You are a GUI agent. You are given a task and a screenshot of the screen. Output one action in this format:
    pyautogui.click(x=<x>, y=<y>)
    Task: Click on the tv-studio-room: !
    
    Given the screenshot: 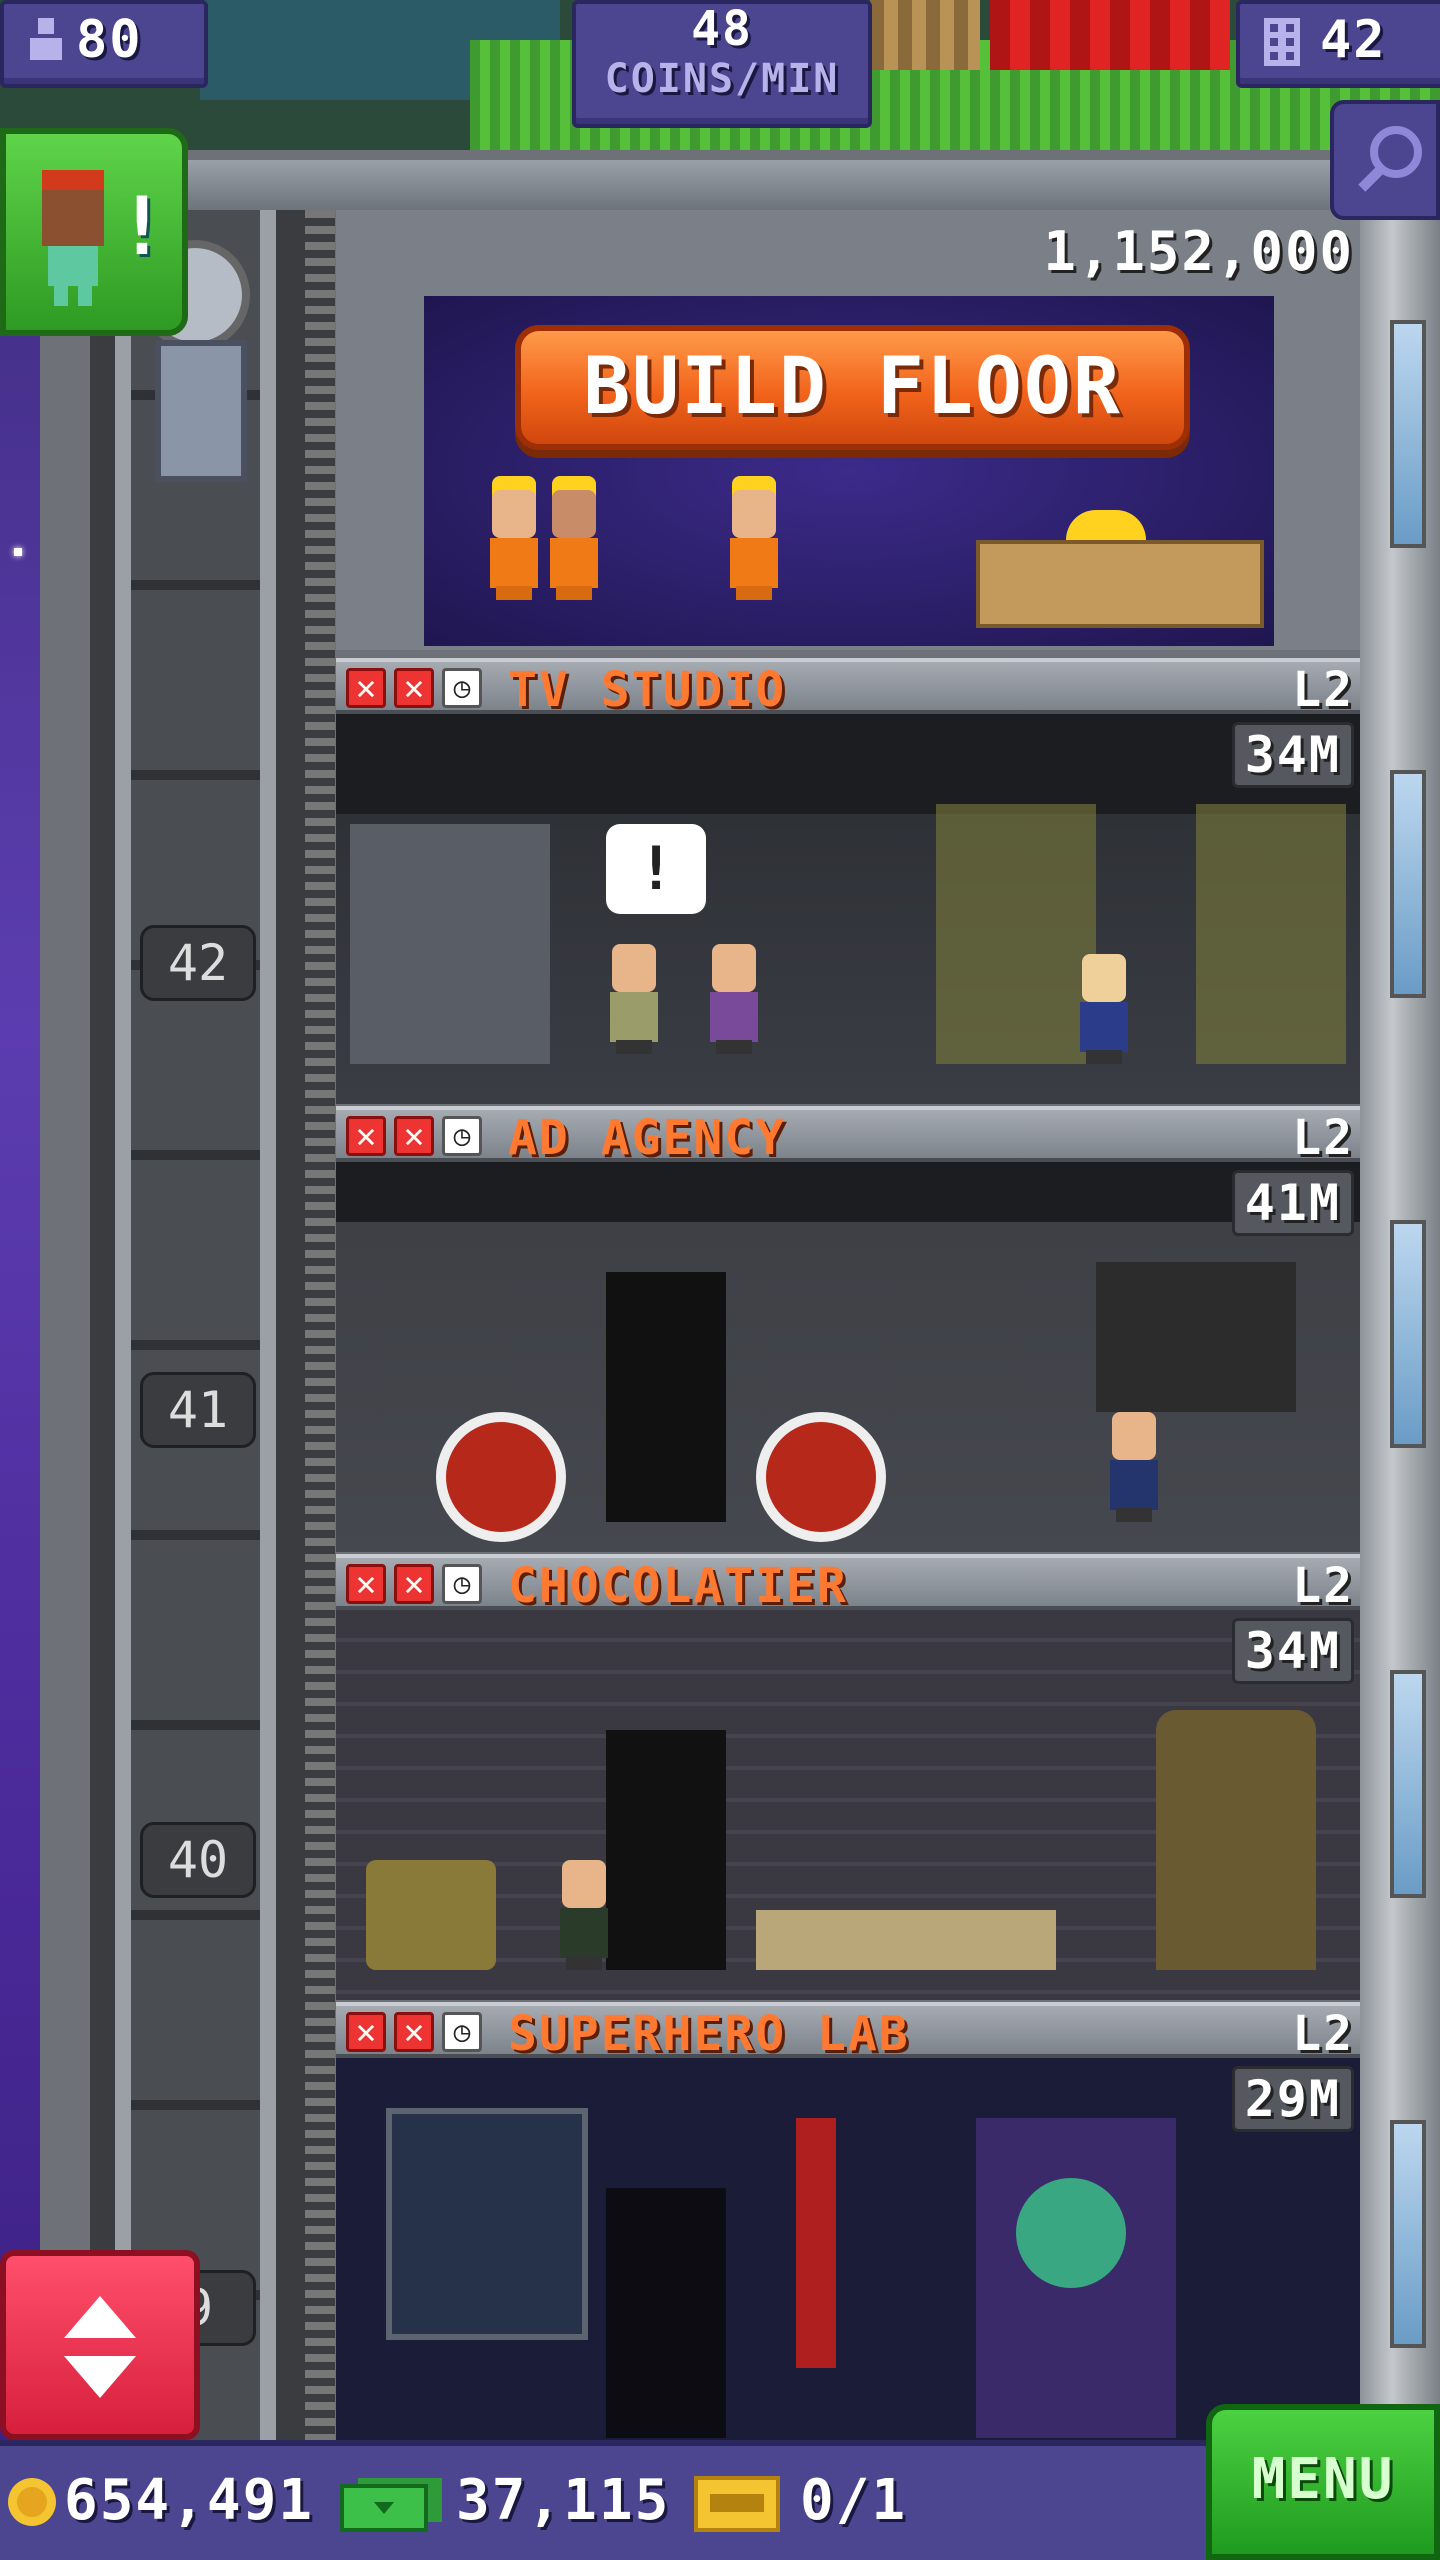 What is the action you would take?
    pyautogui.click(x=848, y=909)
    